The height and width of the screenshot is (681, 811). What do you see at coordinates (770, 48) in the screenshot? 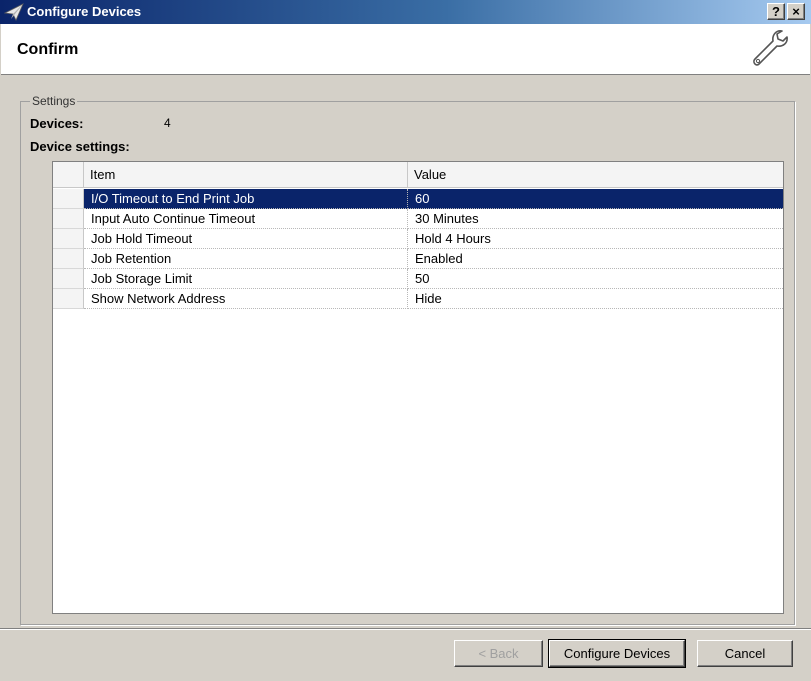
I see `wrench-icon` at bounding box center [770, 48].